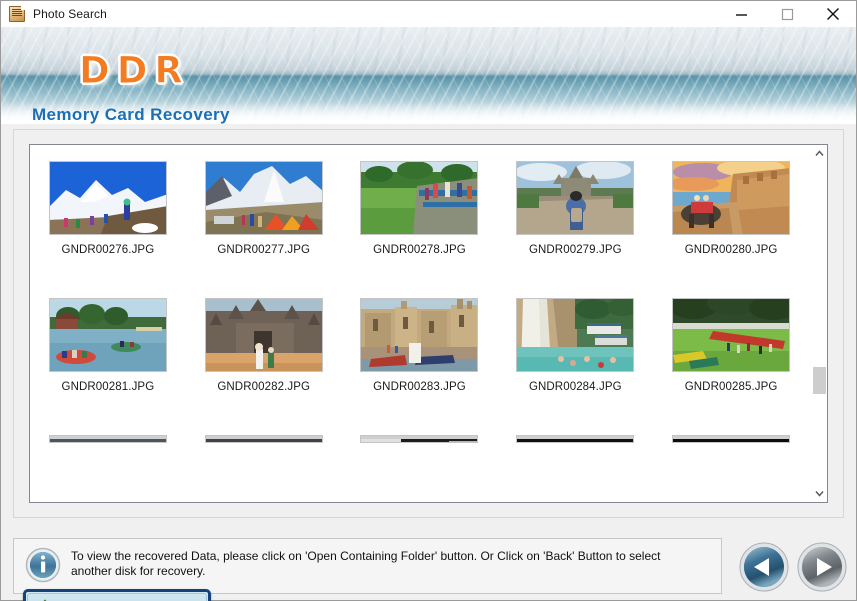 The width and height of the screenshot is (857, 601). Describe the element at coordinates (264, 387) in the screenshot. I see `thumbnail-caption: GNDR00282.JPG` at that location.